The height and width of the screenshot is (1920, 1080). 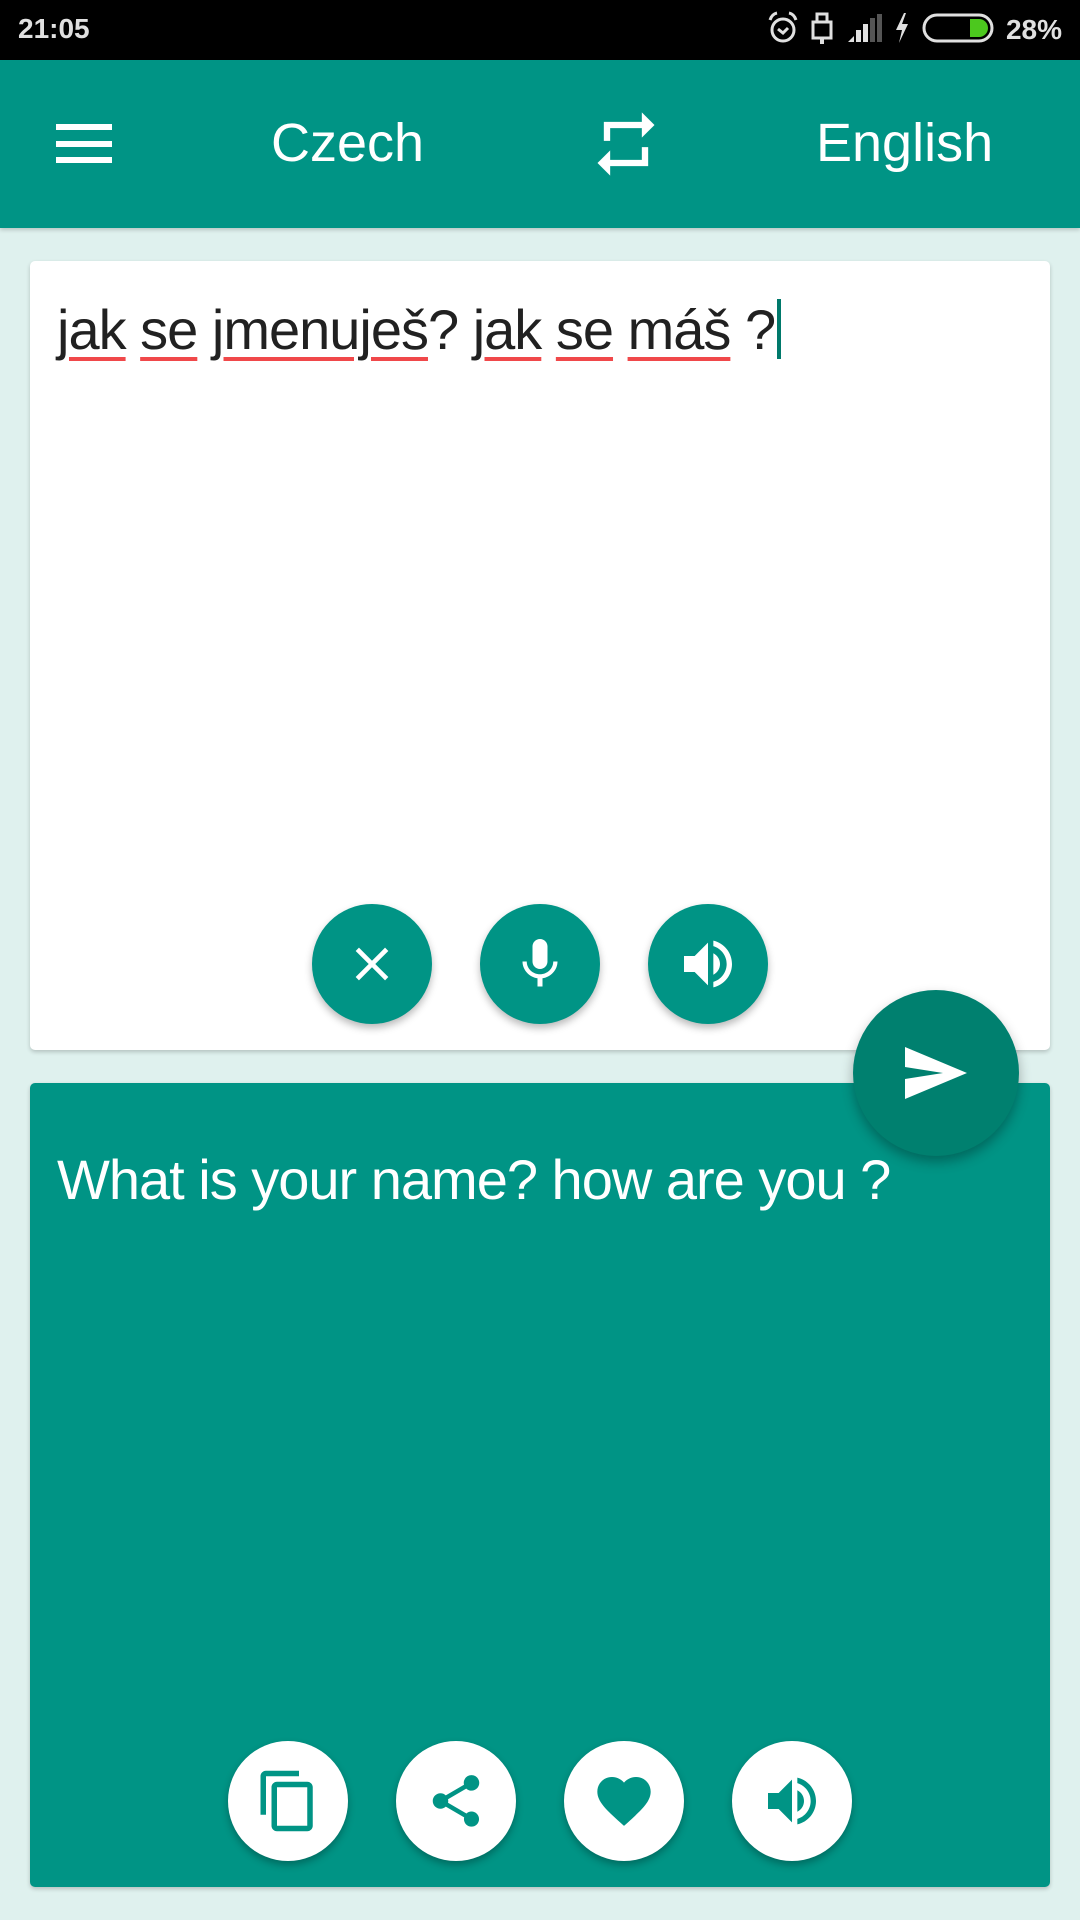 I want to click on status-time: 21:05, so click(x=54, y=28).